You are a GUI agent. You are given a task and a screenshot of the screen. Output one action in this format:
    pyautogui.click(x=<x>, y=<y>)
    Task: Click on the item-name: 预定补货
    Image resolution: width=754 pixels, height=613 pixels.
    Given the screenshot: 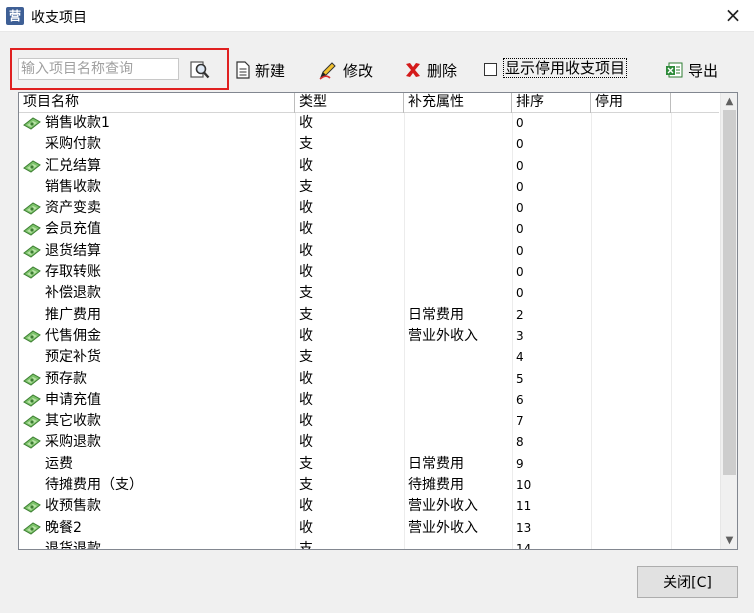 What is the action you would take?
    pyautogui.click(x=73, y=357)
    